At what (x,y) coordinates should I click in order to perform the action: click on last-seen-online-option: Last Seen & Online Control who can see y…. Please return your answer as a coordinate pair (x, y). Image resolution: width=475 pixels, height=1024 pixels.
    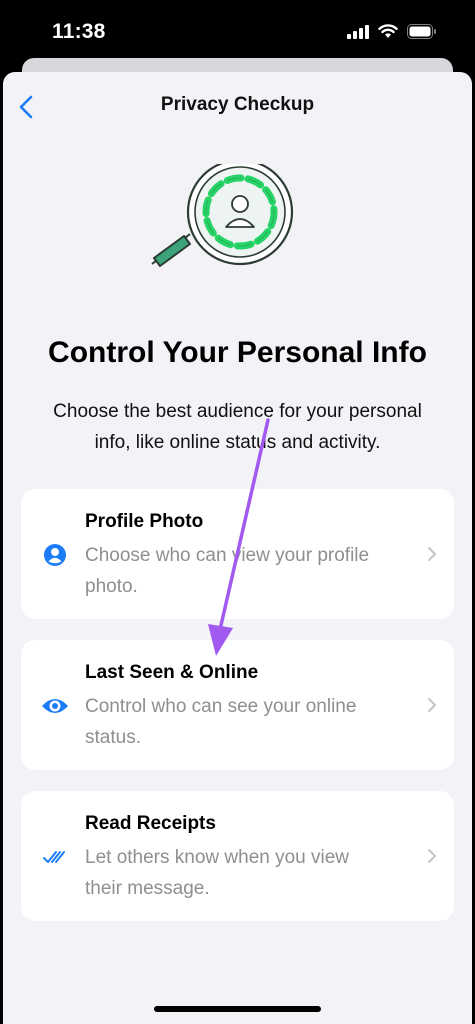
    Looking at the image, I should click on (237, 705).